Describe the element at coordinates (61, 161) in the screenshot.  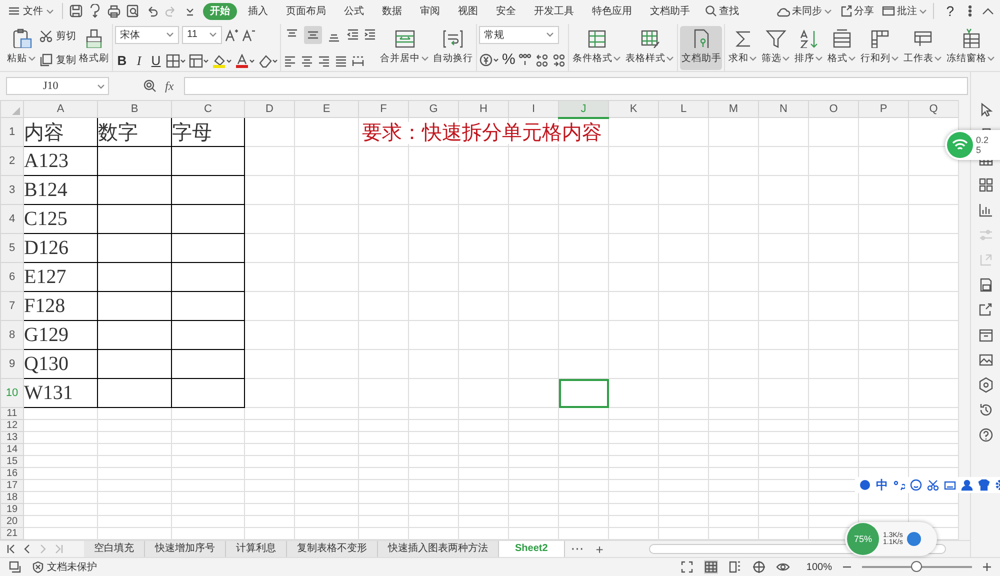
I see `table-cell: A123` at that location.